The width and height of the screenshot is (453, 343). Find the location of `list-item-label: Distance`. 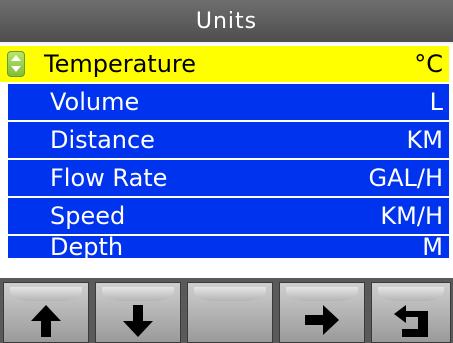

list-item-label: Distance is located at coordinates (102, 140).